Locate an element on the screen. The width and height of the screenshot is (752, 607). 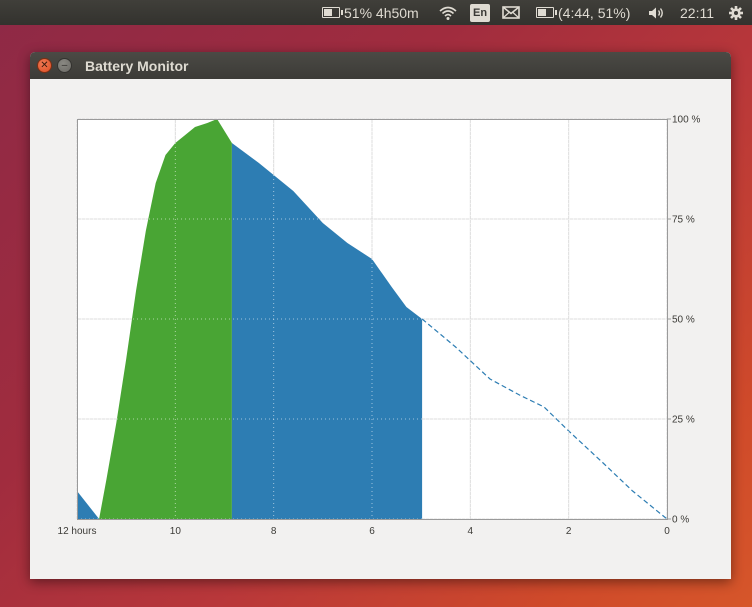
y-tick-label: 100 % is located at coordinates (686, 120).